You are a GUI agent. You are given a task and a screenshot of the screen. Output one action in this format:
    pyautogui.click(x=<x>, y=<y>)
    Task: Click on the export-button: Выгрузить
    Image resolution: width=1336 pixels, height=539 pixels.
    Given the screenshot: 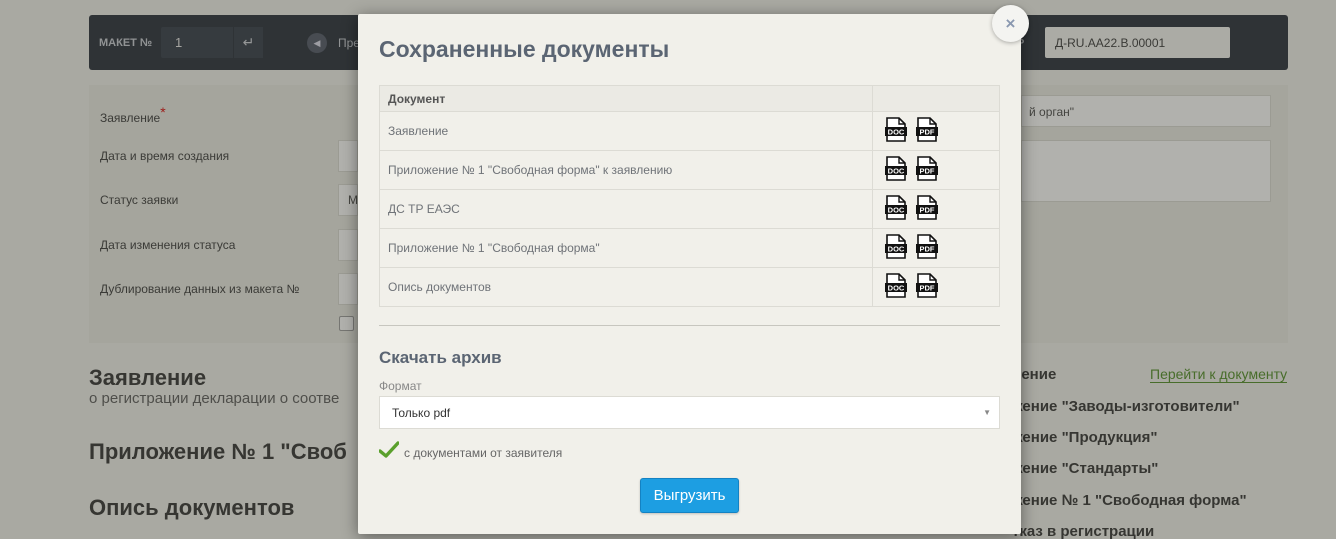 What is the action you would take?
    pyautogui.click(x=689, y=495)
    